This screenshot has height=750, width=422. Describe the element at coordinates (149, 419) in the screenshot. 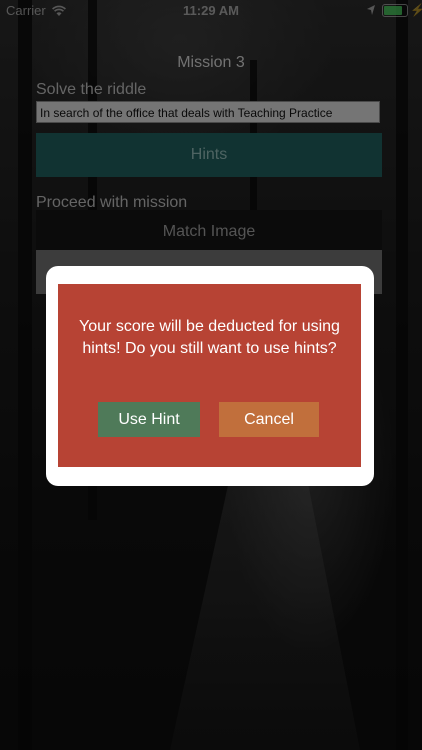

I see `use-hint-button: Use Hint` at that location.